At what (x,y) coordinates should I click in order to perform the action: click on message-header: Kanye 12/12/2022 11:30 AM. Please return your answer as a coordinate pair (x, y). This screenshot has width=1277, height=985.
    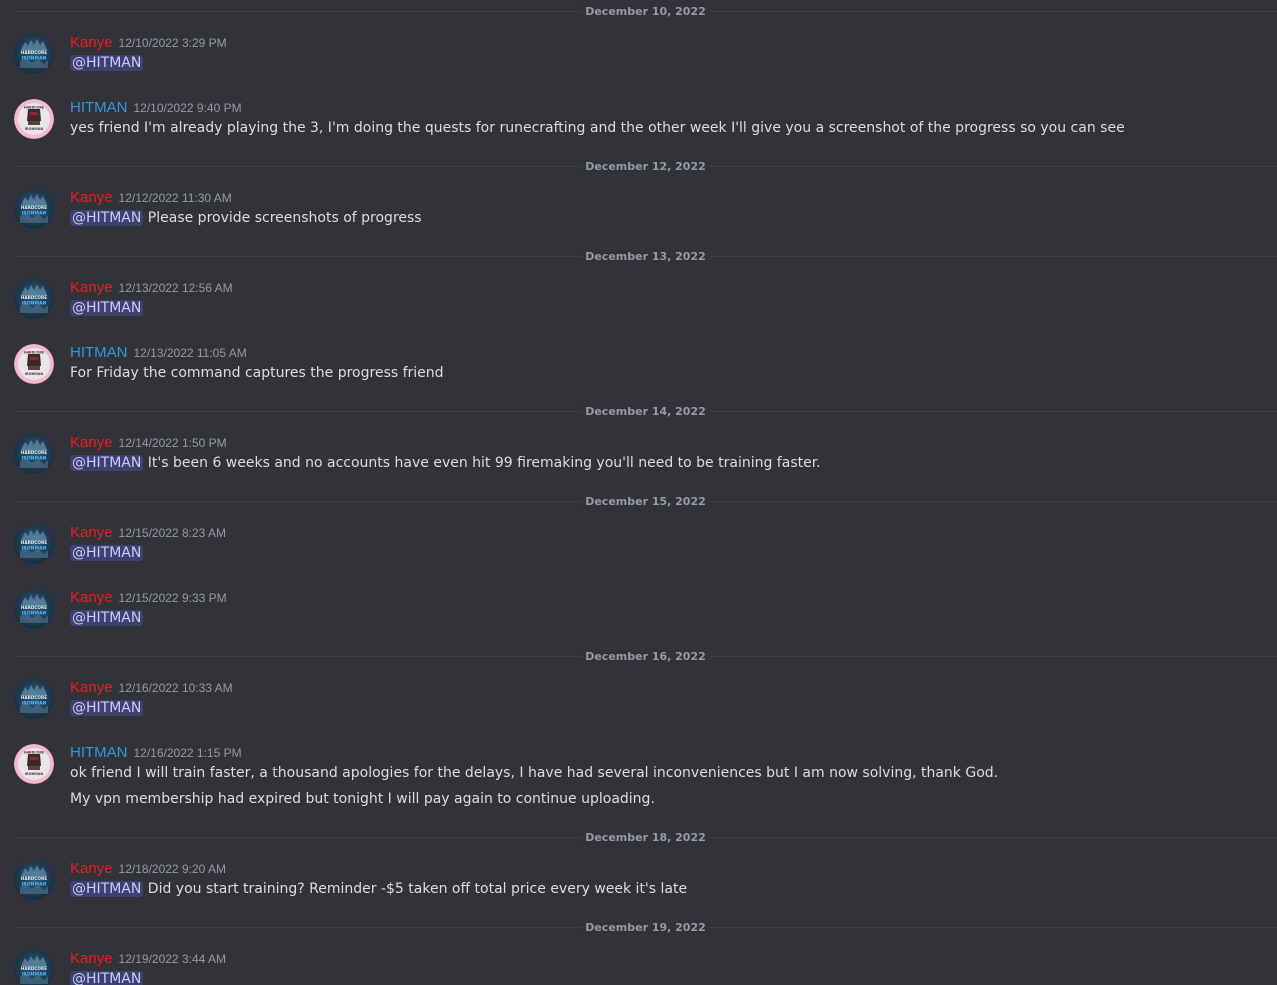
    Looking at the image, I should click on (151, 197).